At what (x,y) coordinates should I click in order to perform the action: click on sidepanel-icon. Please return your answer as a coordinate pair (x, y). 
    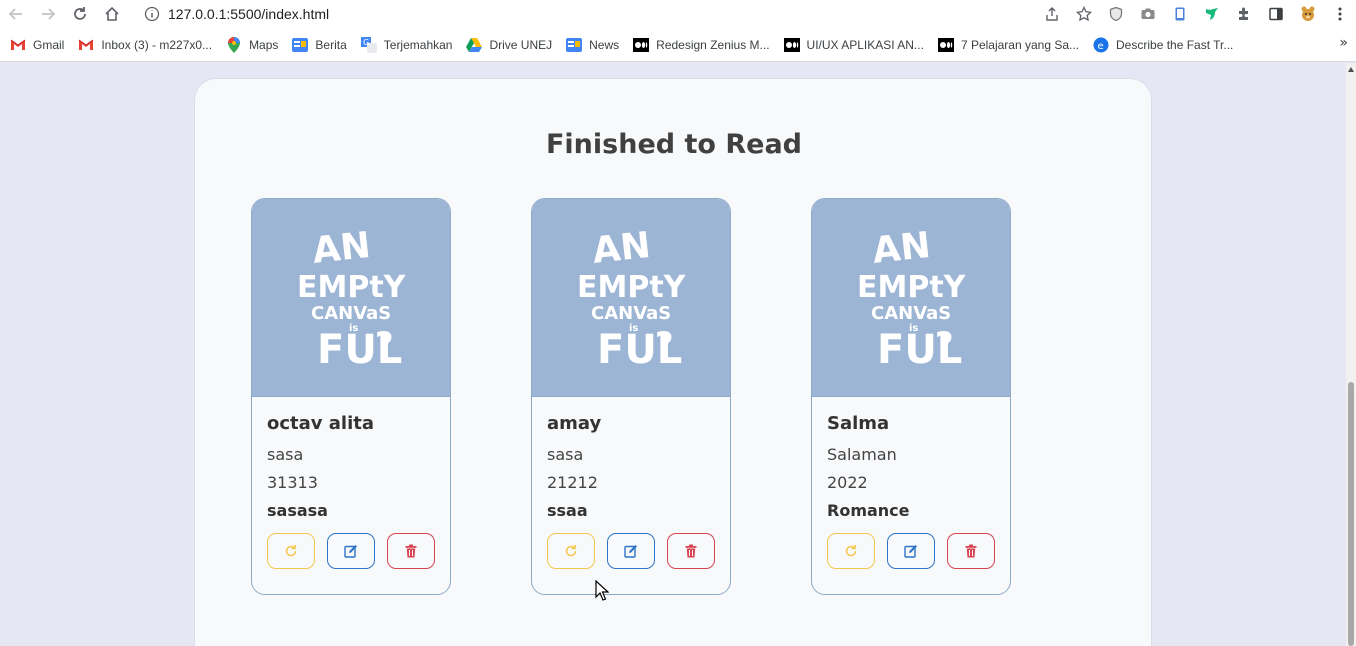
    Looking at the image, I should click on (1276, 14).